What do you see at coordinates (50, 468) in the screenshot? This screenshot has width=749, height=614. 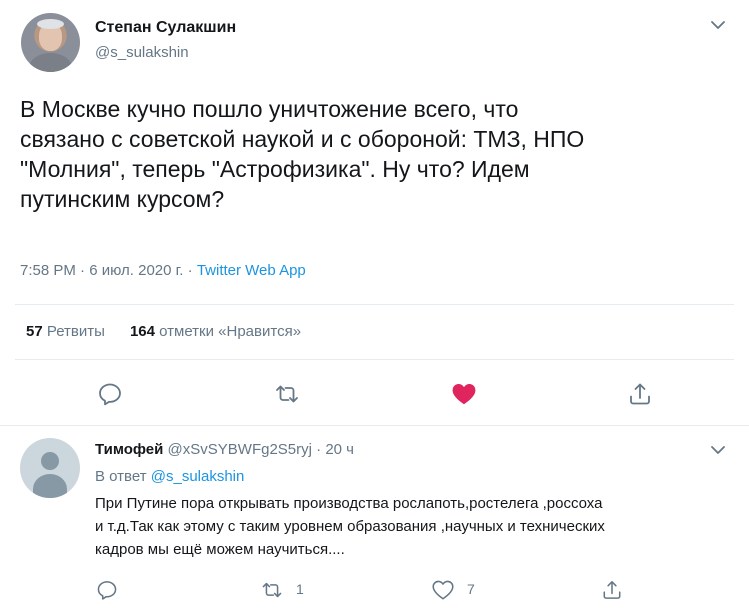 I see `reply-author-avatar` at bounding box center [50, 468].